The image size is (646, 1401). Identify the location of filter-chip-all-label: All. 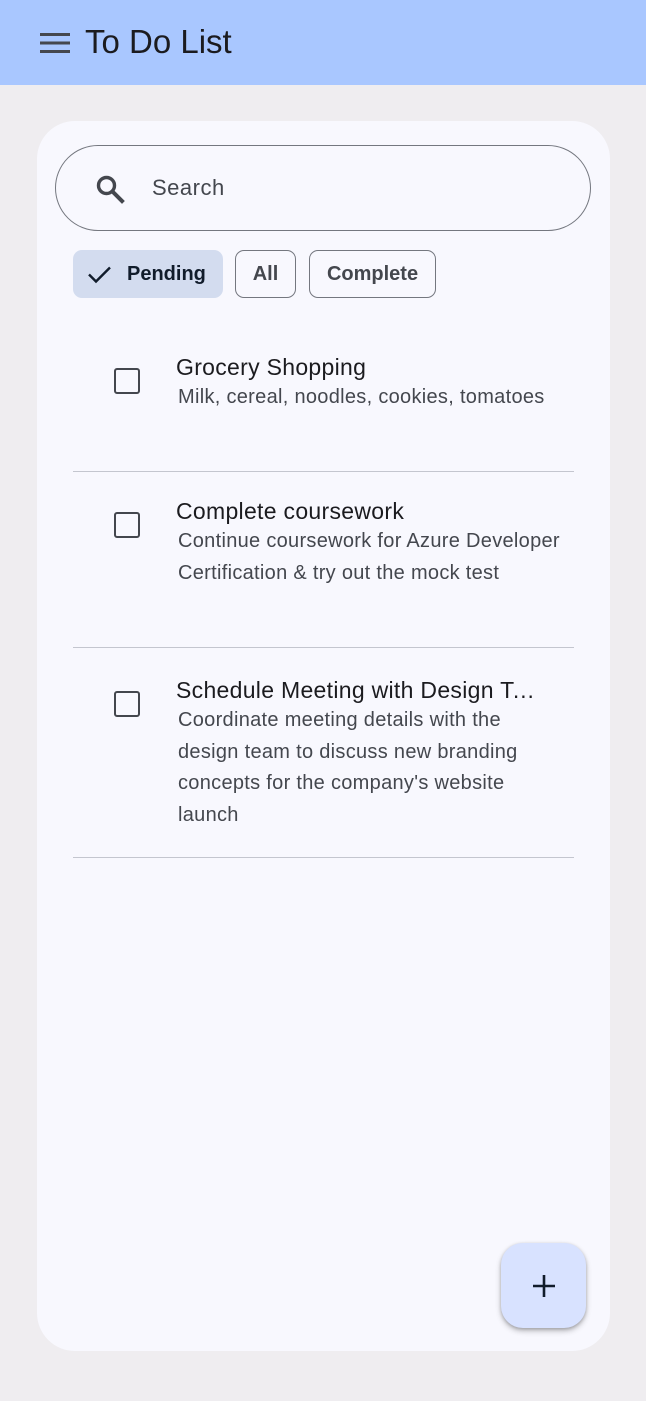
(265, 273).